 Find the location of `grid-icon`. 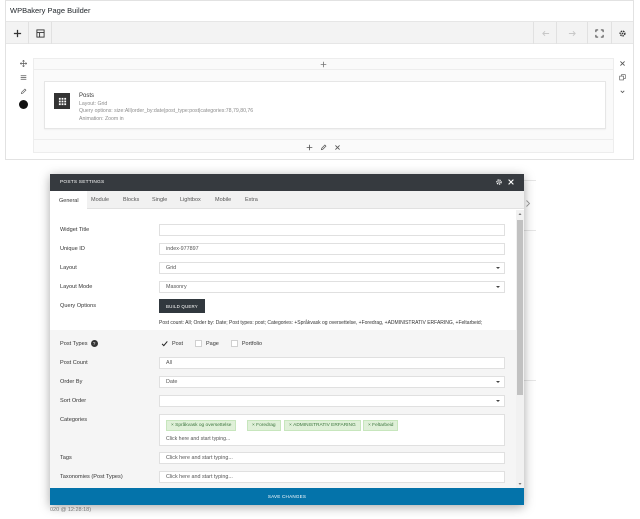

grid-icon is located at coordinates (62, 101).